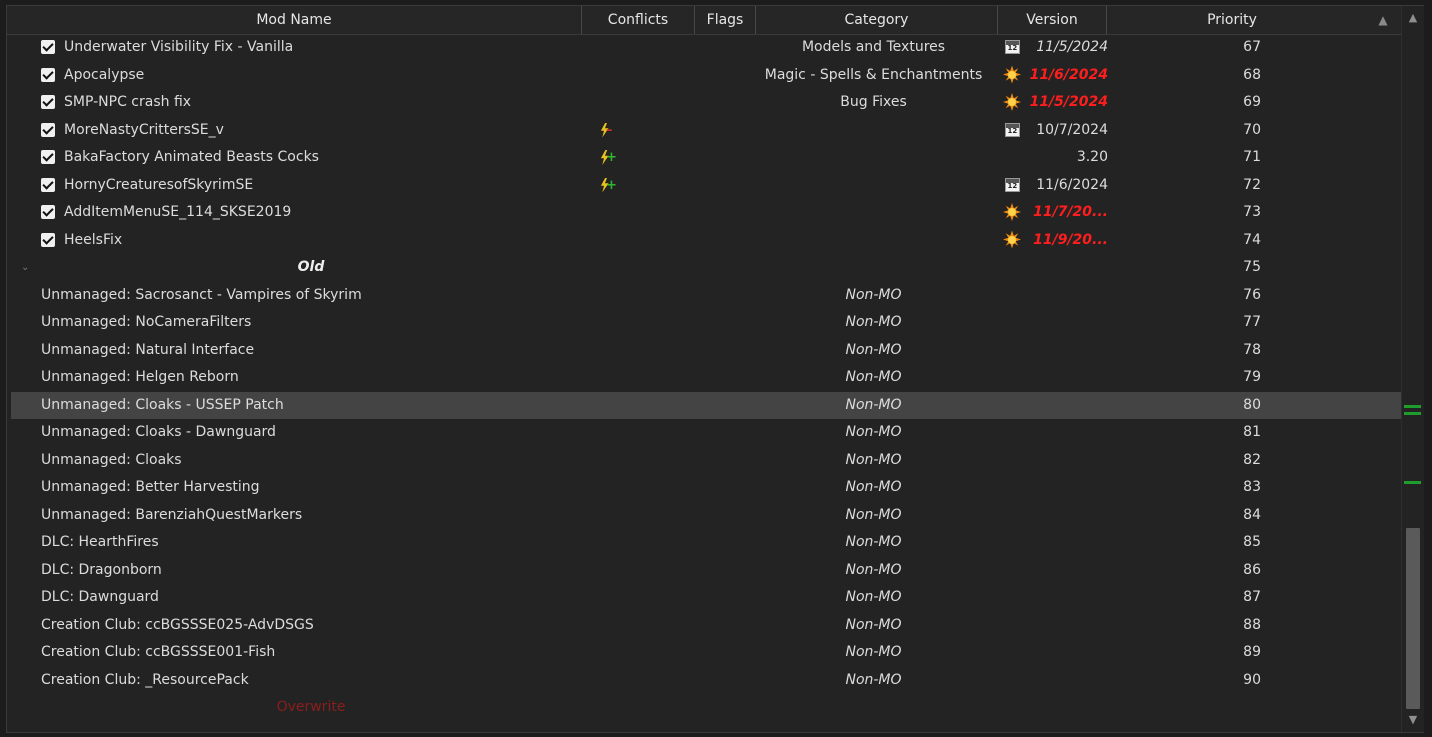 This screenshot has height=737, width=1432. What do you see at coordinates (1252, 679) in the screenshot?
I see `mod-priority: 90` at bounding box center [1252, 679].